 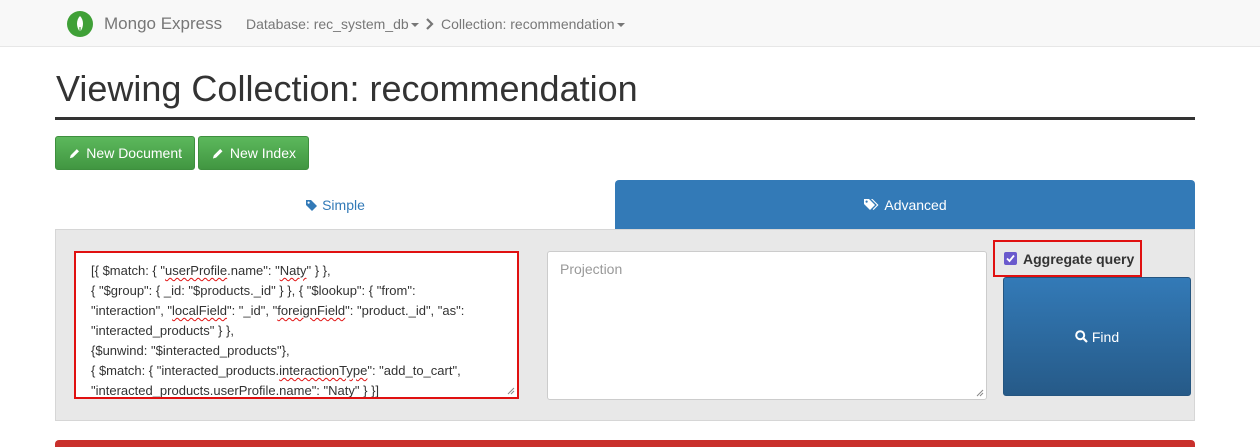 I want to click on find-button: Find, so click(x=1097, y=336).